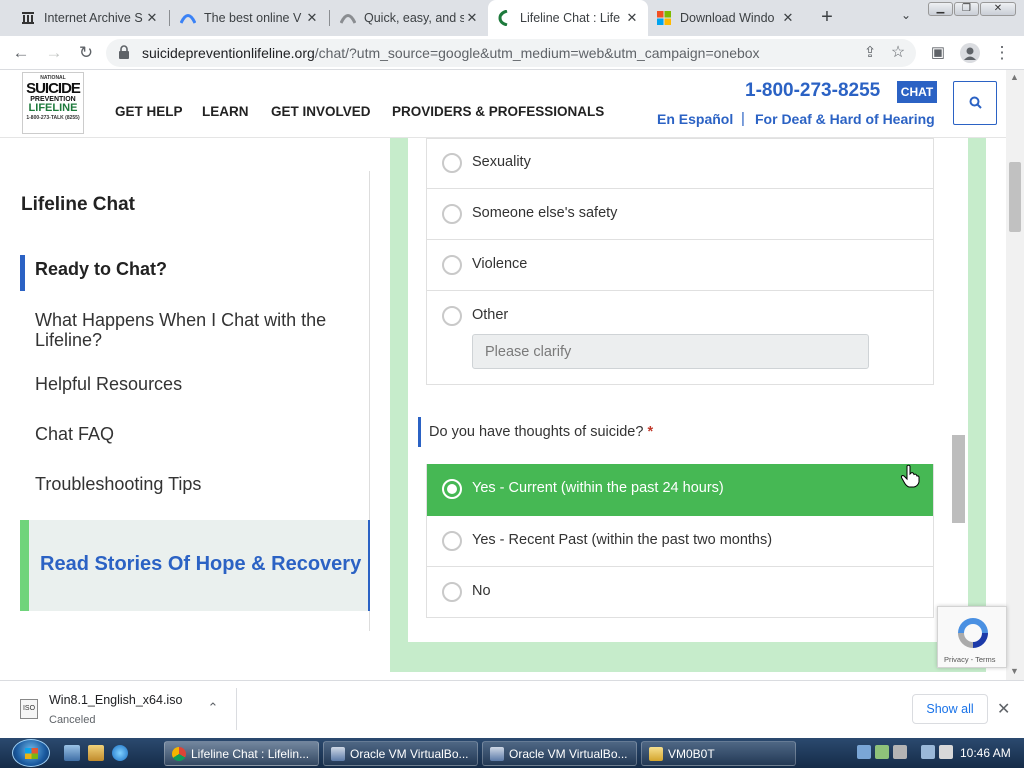 The image size is (1024, 768). What do you see at coordinates (74, 434) in the screenshot?
I see `sidebar-item-chat-faq: Chat FAQ` at bounding box center [74, 434].